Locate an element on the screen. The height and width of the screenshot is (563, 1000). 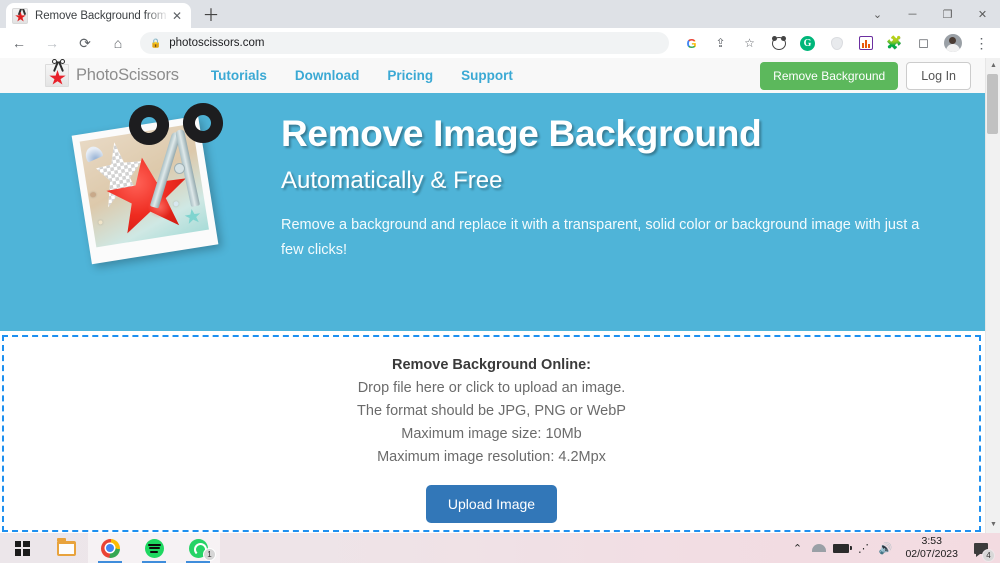
page-scrollbar: ▲ ▼ is located at coordinates (992, 295).